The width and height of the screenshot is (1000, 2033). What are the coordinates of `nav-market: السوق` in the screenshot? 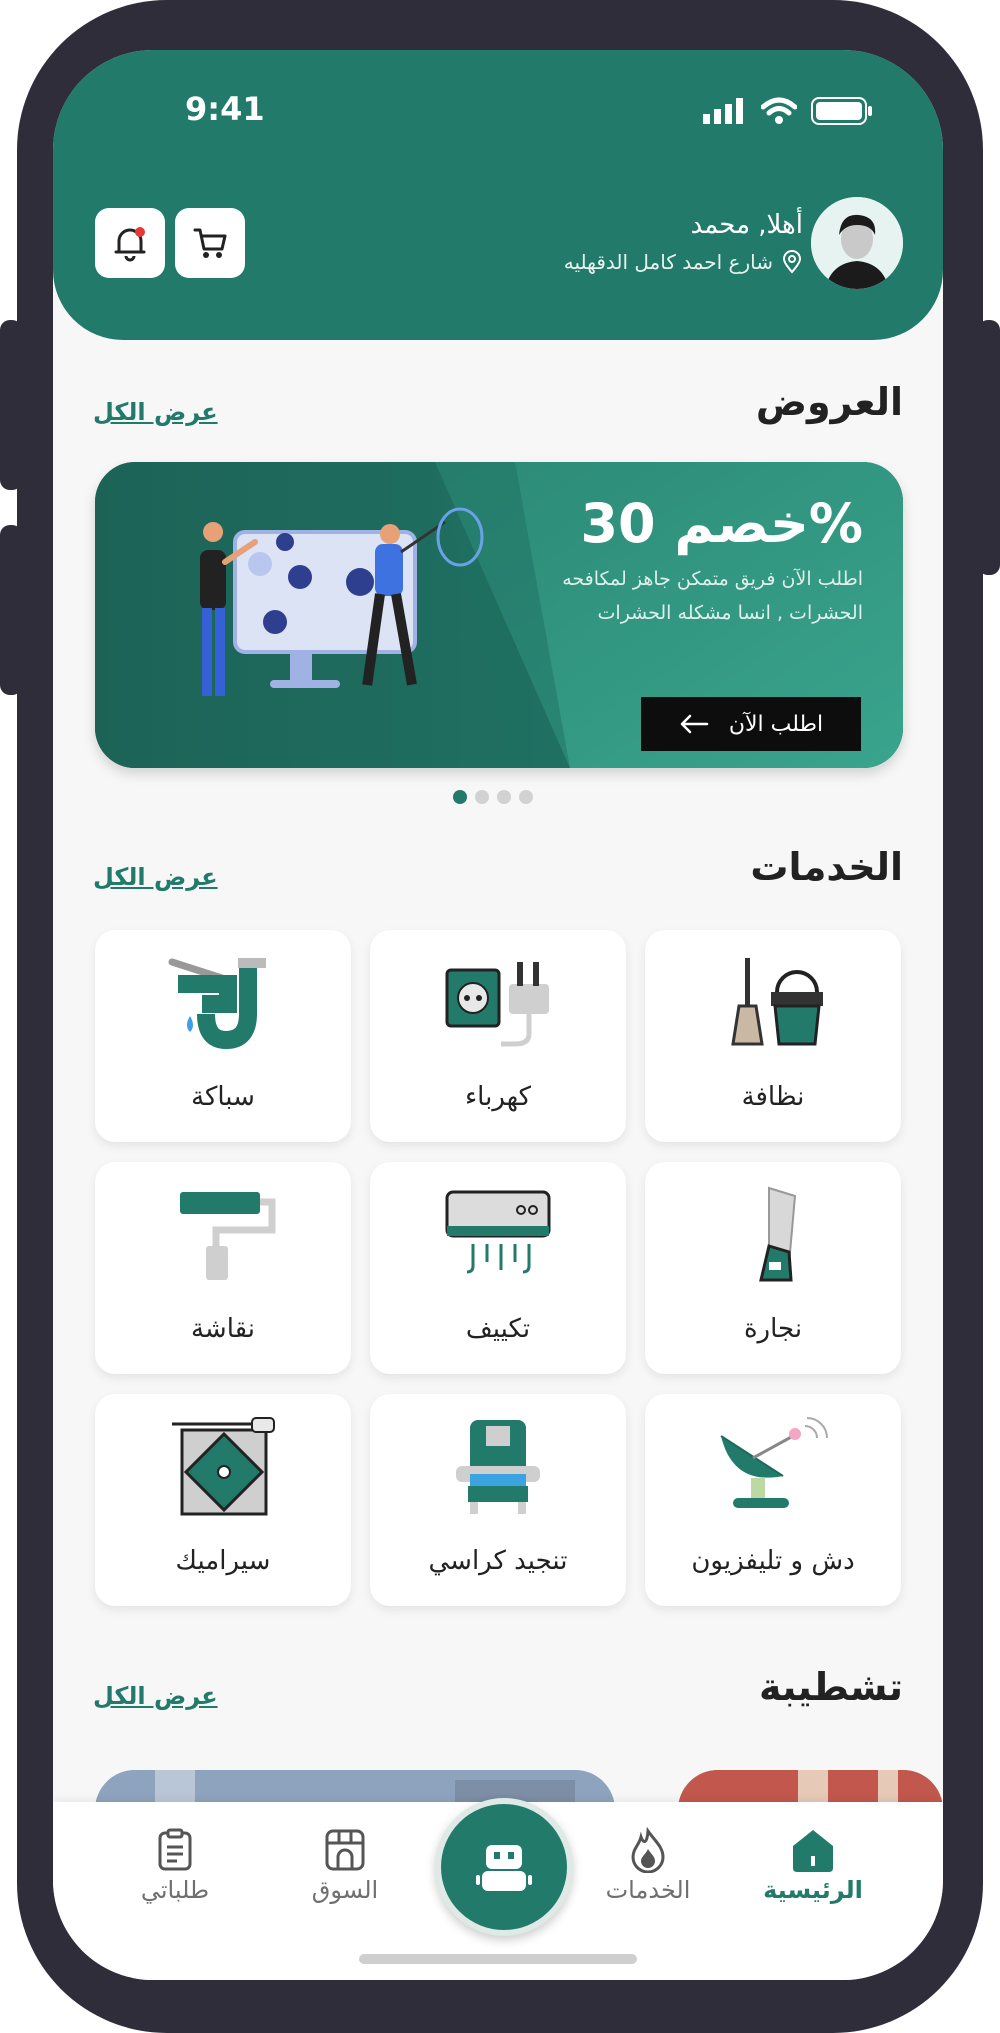 It's located at (345, 1864).